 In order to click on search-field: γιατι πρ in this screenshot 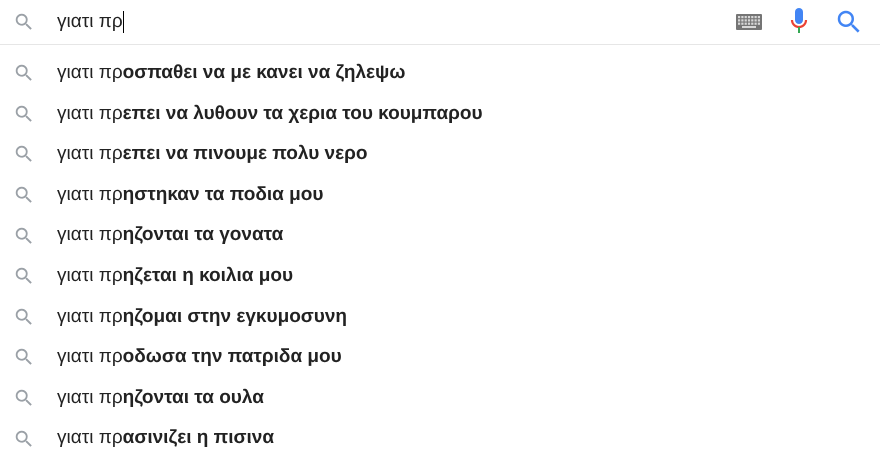, I will do `click(396, 22)`.